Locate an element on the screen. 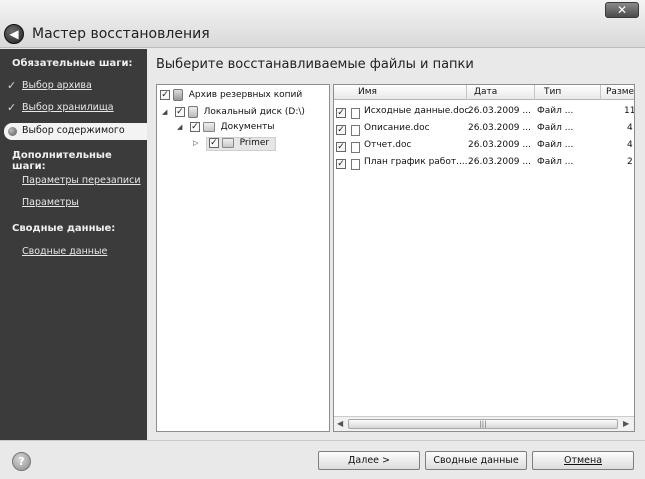  disk-icon is located at coordinates (192, 112).